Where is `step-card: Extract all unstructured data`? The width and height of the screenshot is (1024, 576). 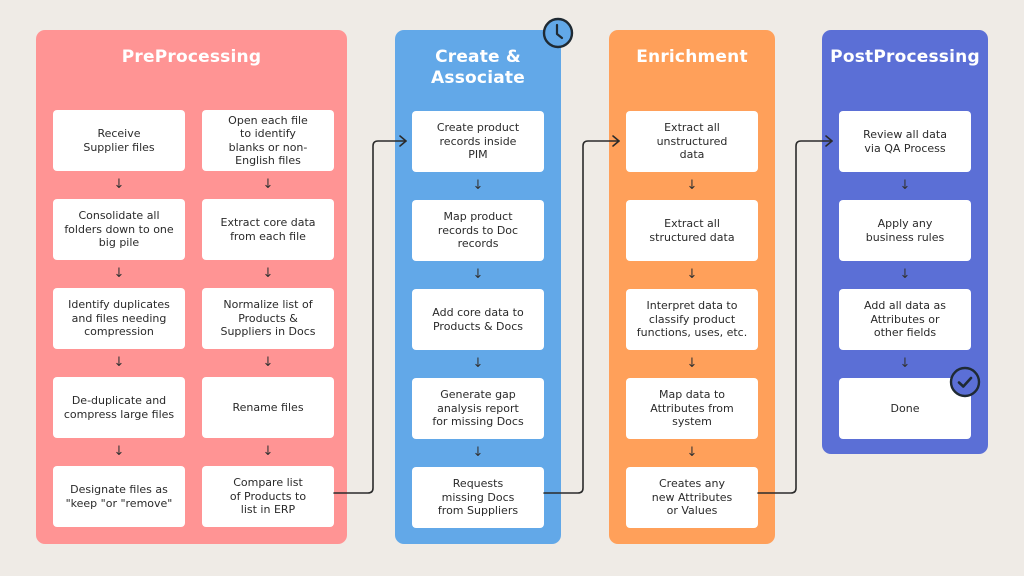
step-card: Extract all unstructured data is located at coordinates (692, 141).